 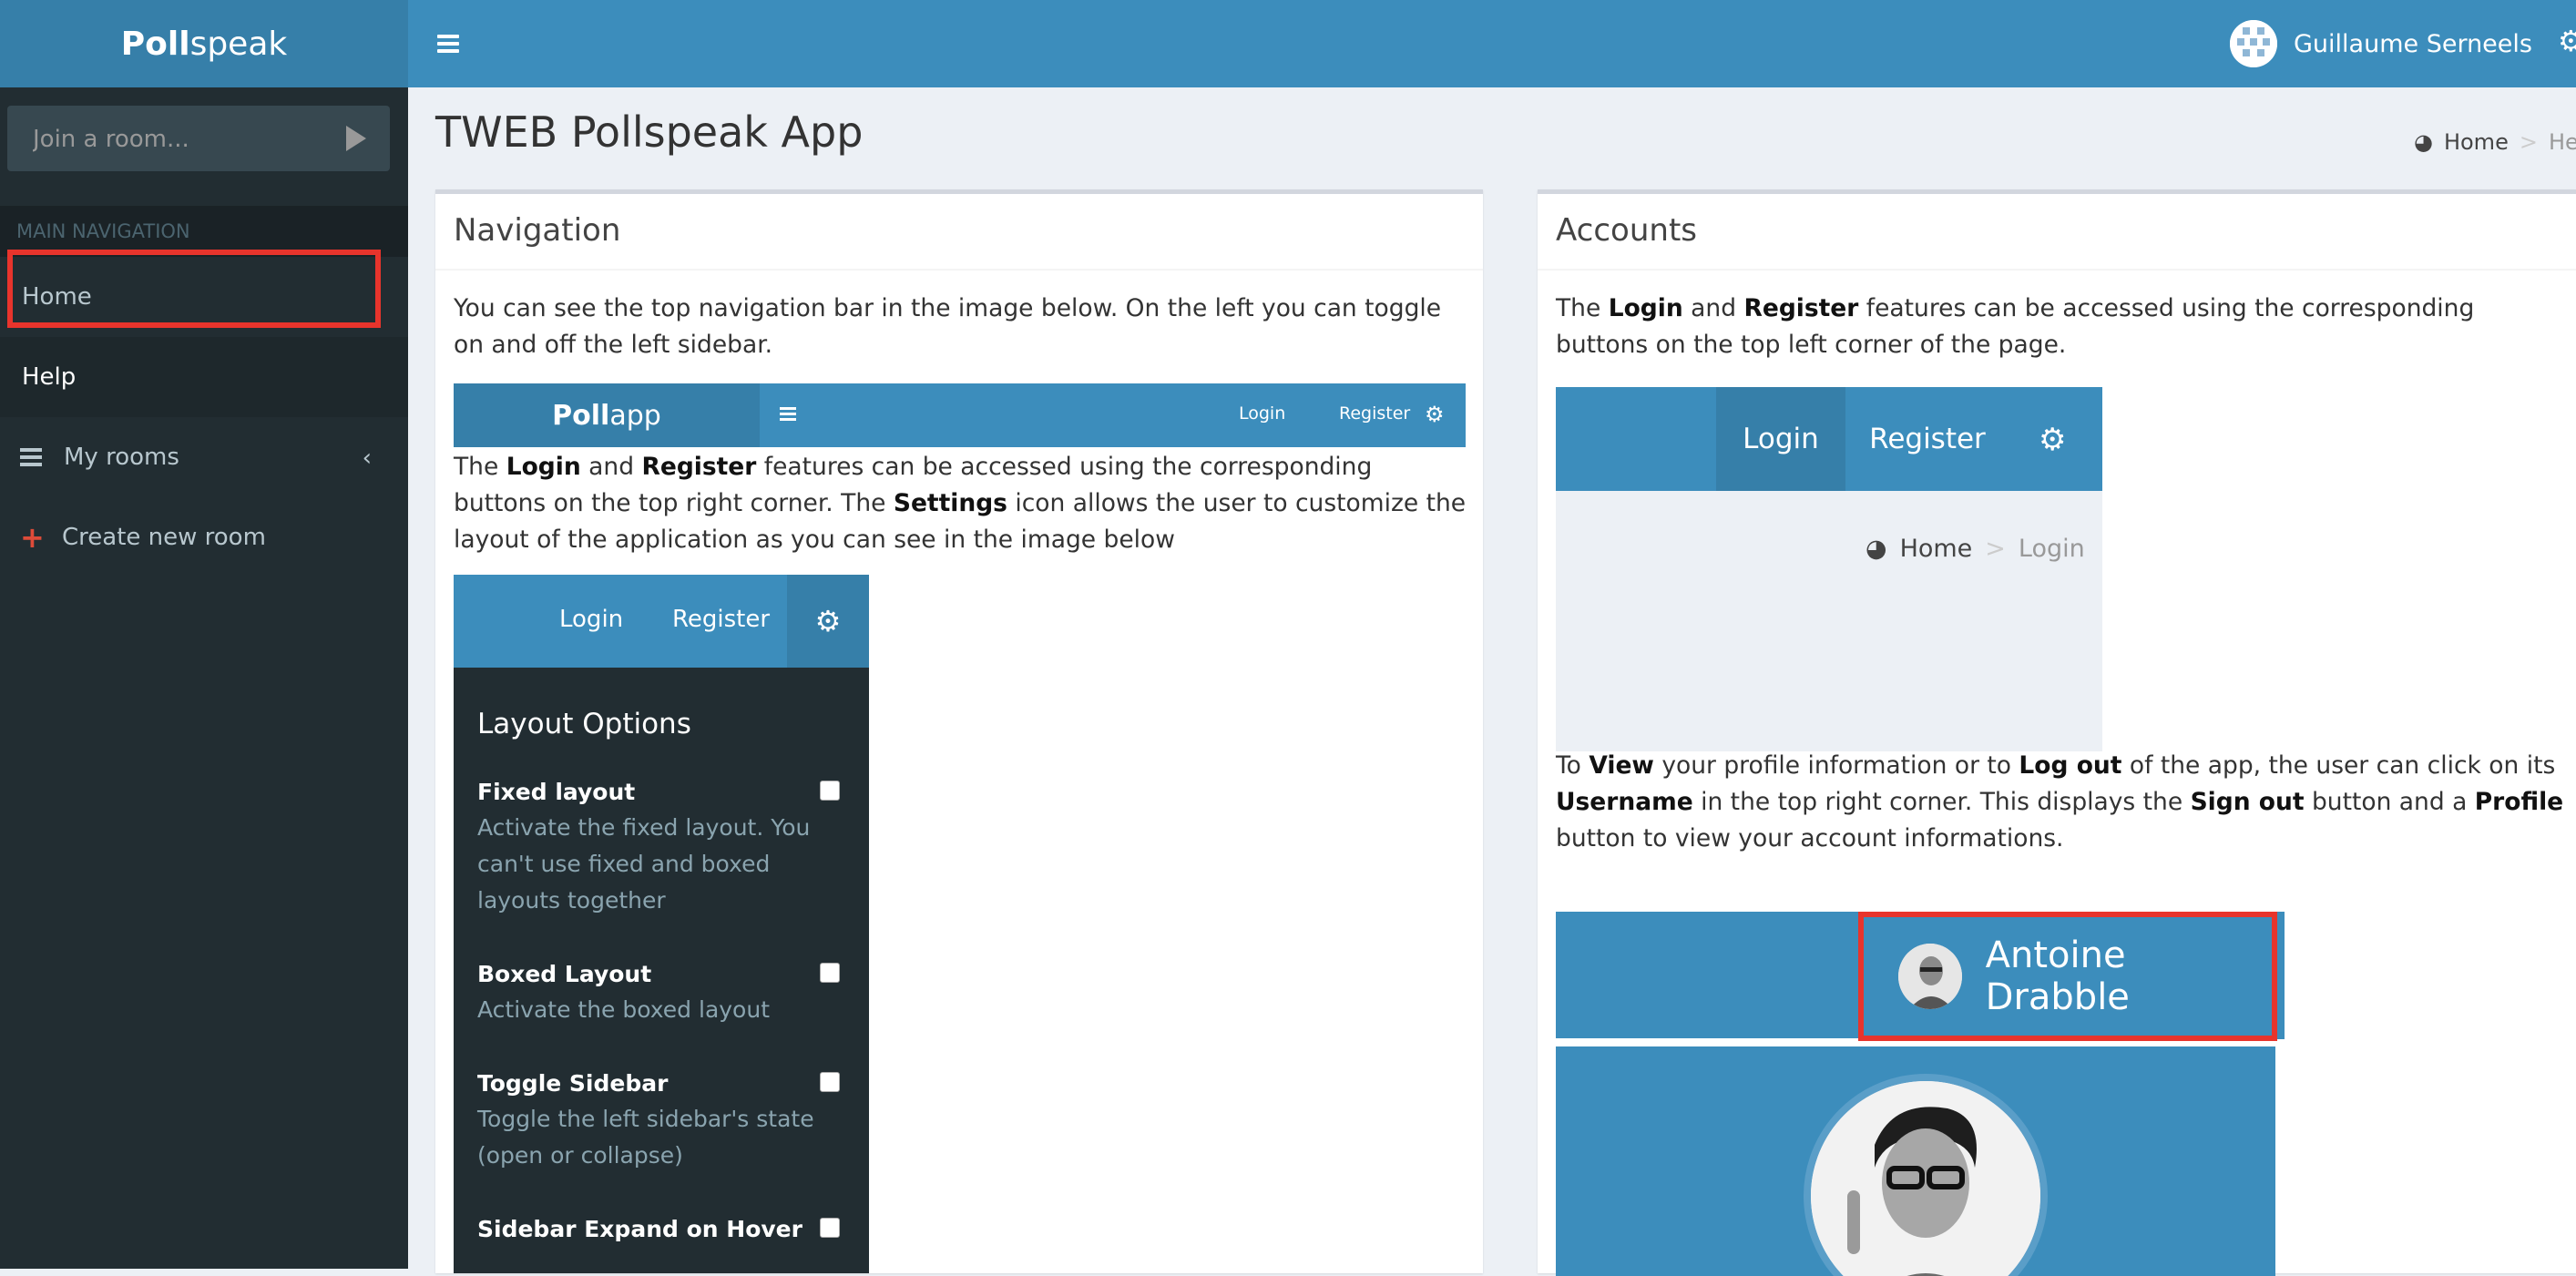 I want to click on screenshot-logo: Poll app, so click(x=607, y=415).